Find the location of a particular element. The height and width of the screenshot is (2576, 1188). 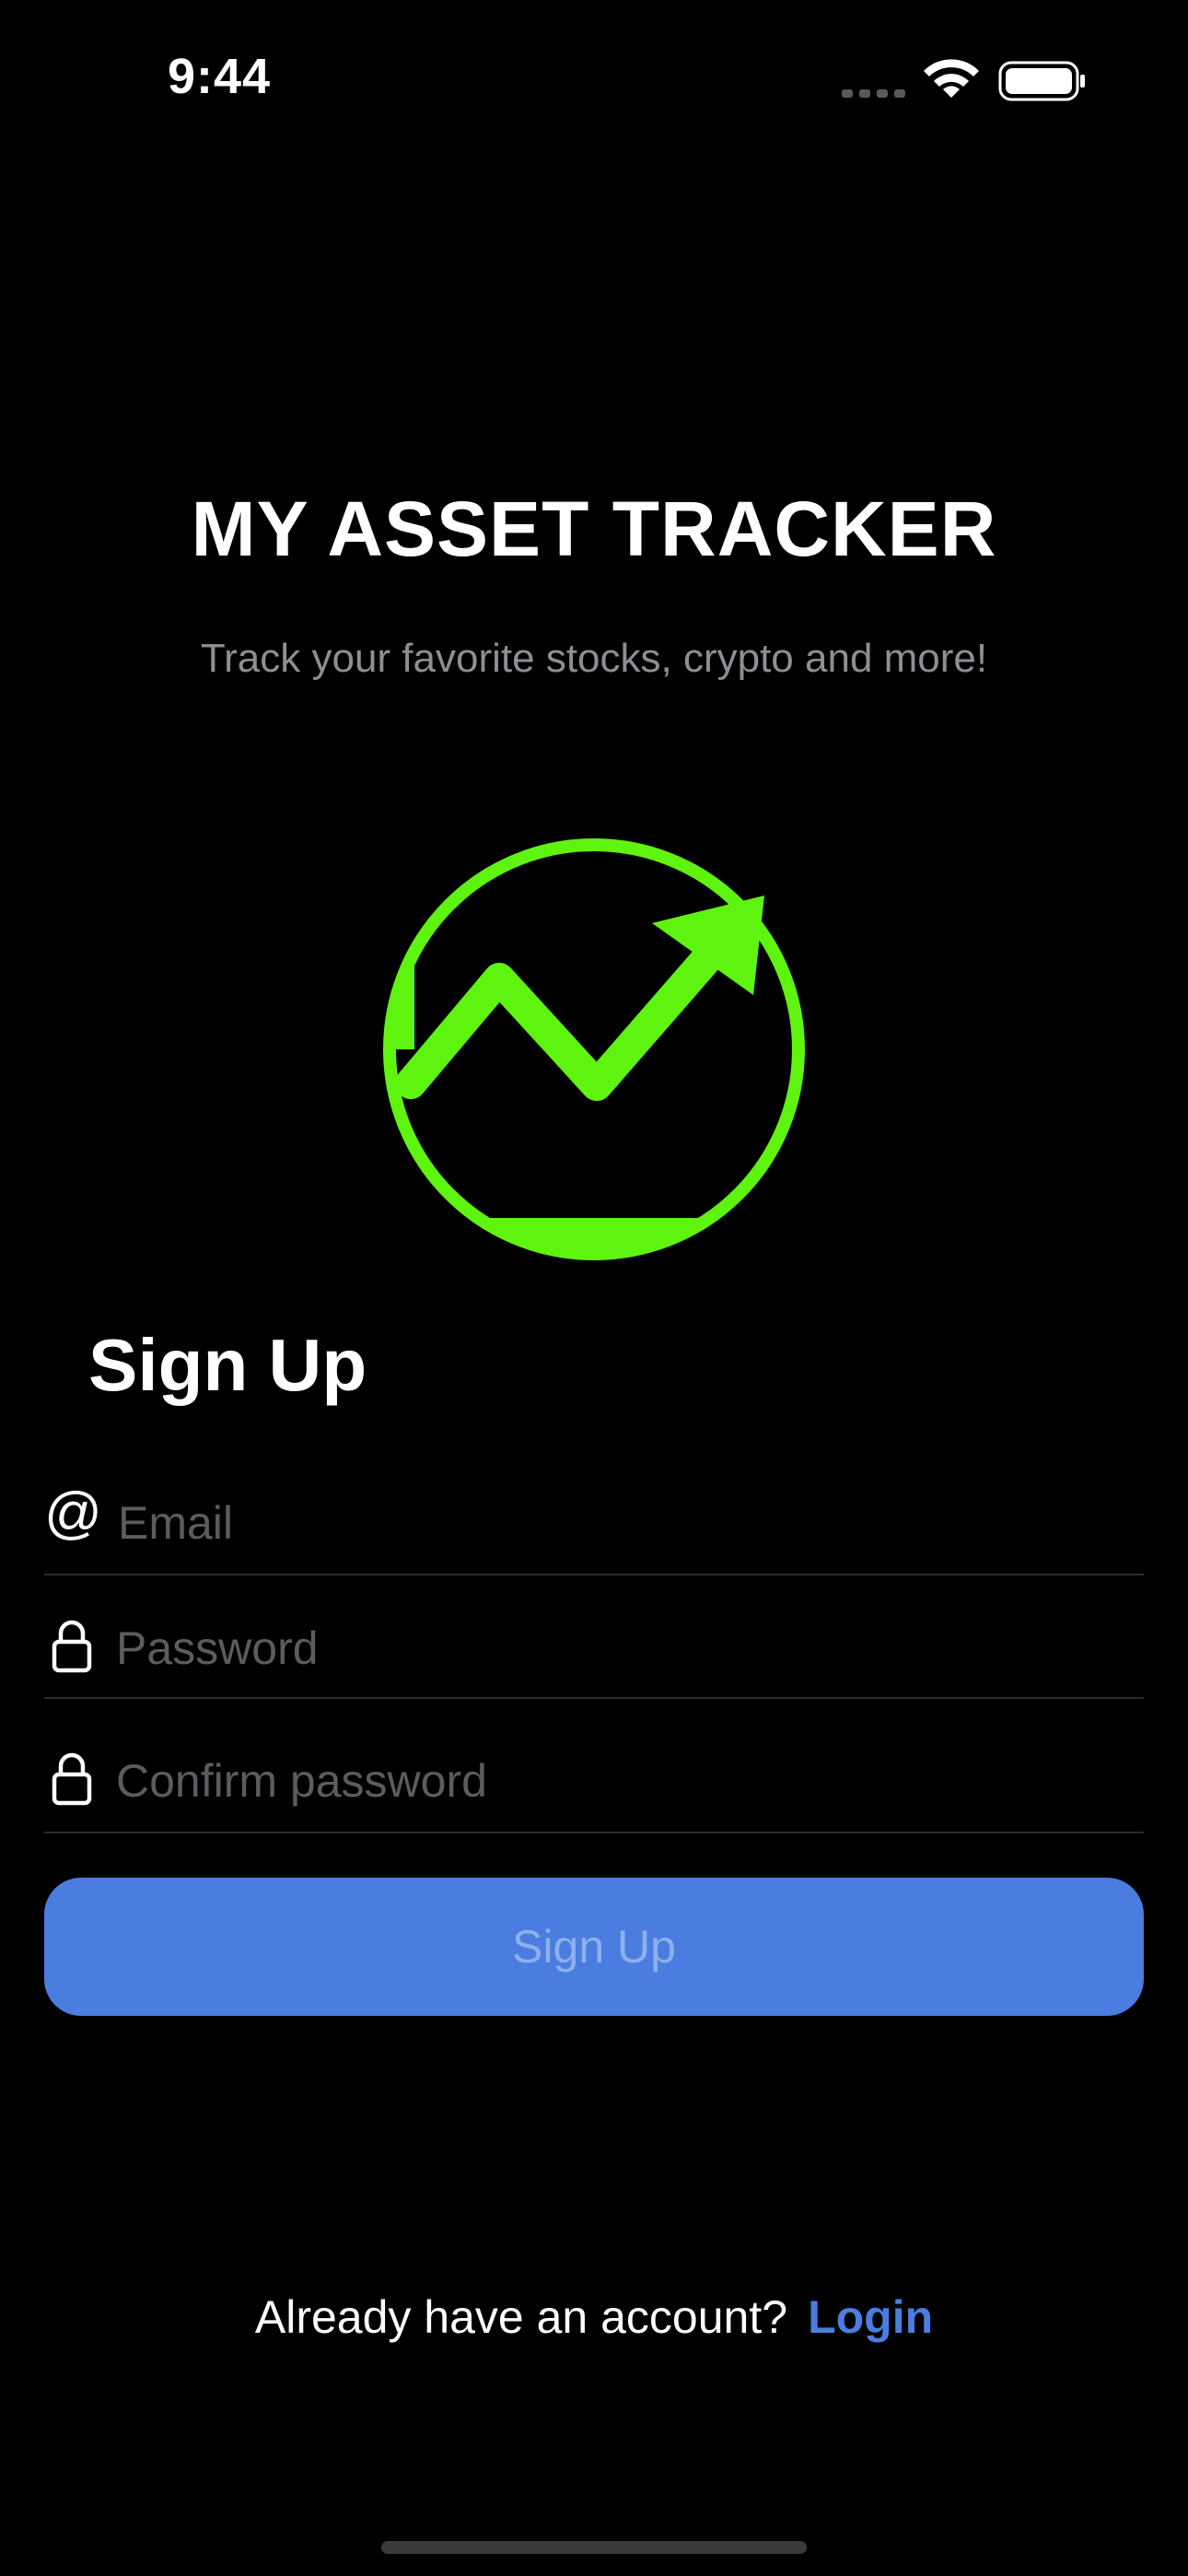

trending-up-chart-icon is located at coordinates (594, 1049).